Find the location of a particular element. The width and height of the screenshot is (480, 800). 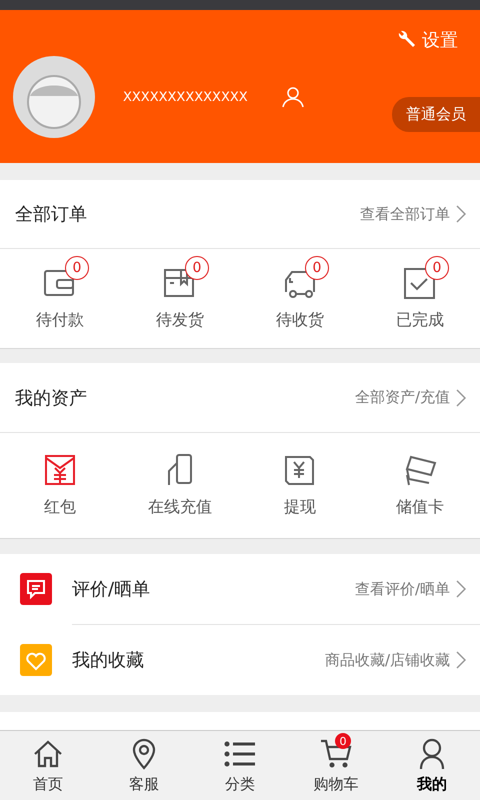

list-icon is located at coordinates (240, 754).